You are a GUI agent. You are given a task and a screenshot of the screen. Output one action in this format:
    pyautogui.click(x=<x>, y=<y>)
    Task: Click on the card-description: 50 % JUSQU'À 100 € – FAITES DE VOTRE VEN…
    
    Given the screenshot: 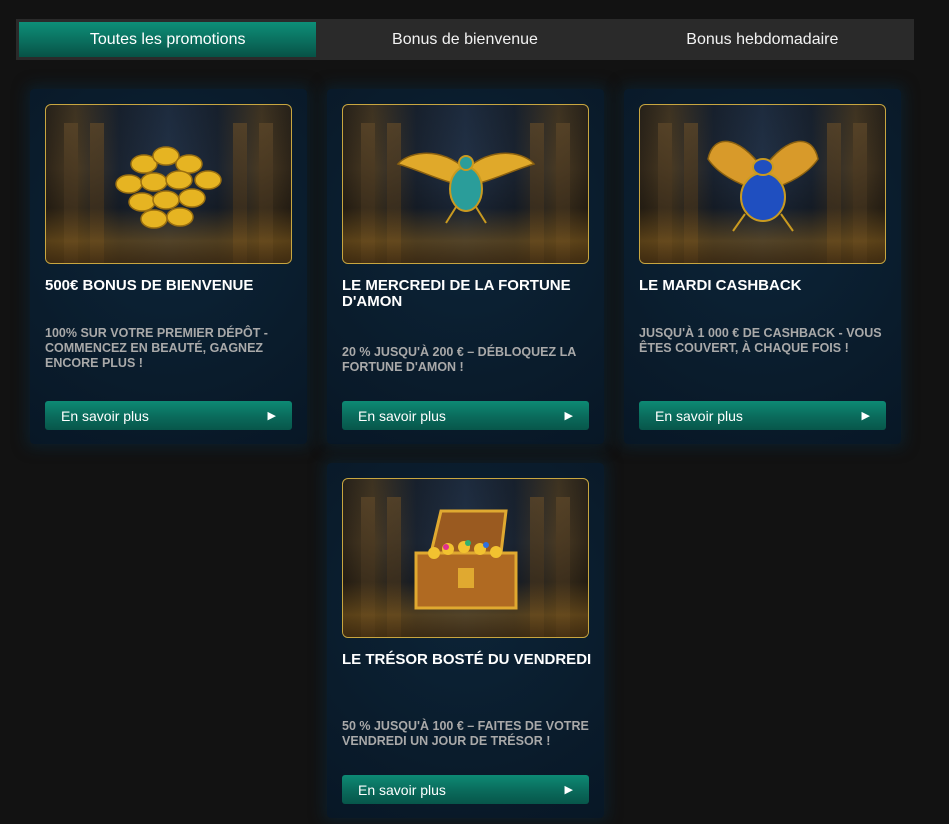 What is the action you would take?
    pyautogui.click(x=465, y=733)
    